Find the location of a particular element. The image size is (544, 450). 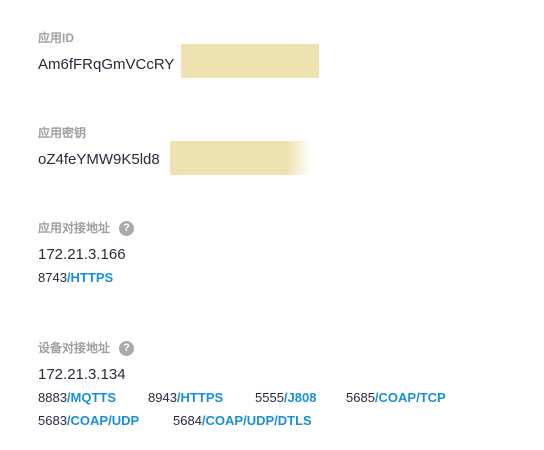

port-item: 5684/COAP/UDP/DTLS is located at coordinates (242, 421).